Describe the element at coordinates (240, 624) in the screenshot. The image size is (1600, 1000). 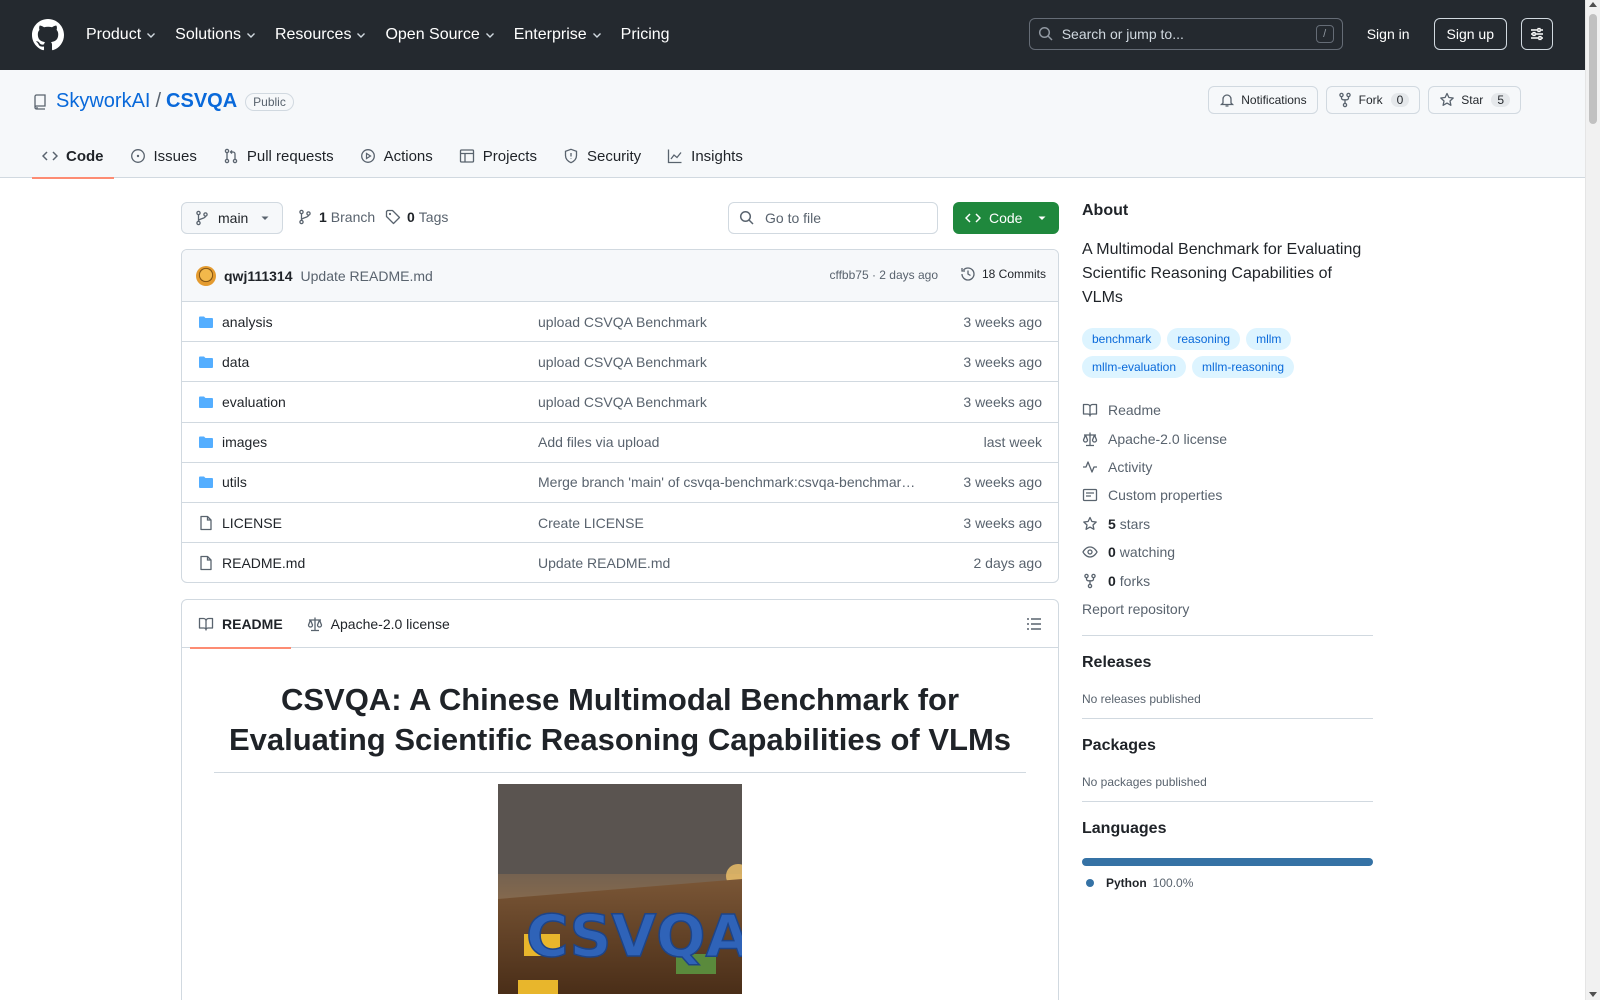
I see `tab-readme: README` at that location.